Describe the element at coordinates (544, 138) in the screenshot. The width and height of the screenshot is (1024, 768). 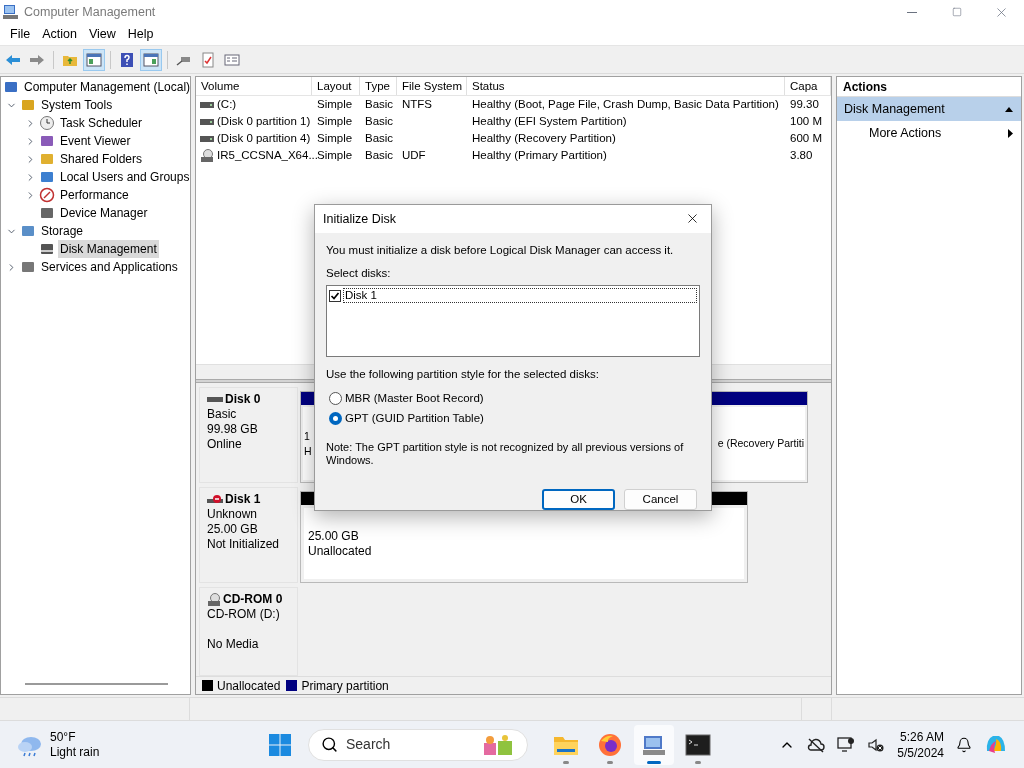
I see `table-cell-text: Healthy (Recovery Partition)` at that location.